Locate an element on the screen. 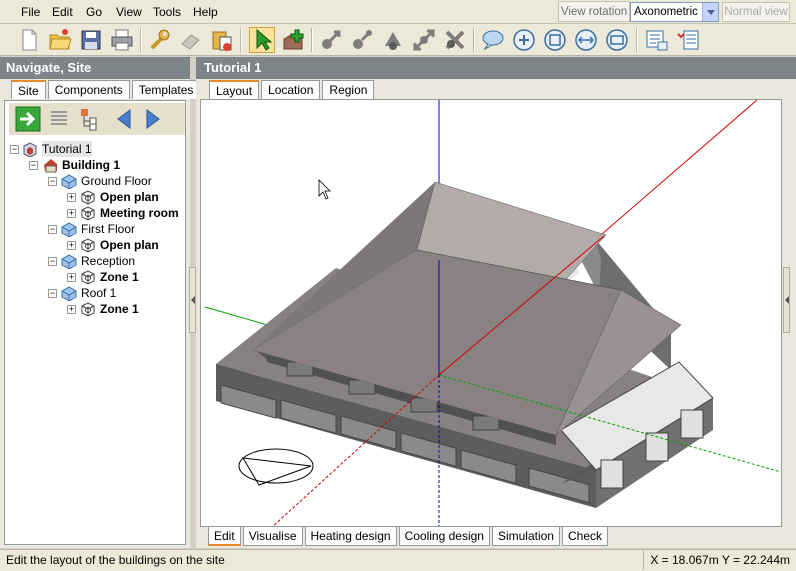 This screenshot has width=796, height=571. main-toolbar is located at coordinates (398, 40).